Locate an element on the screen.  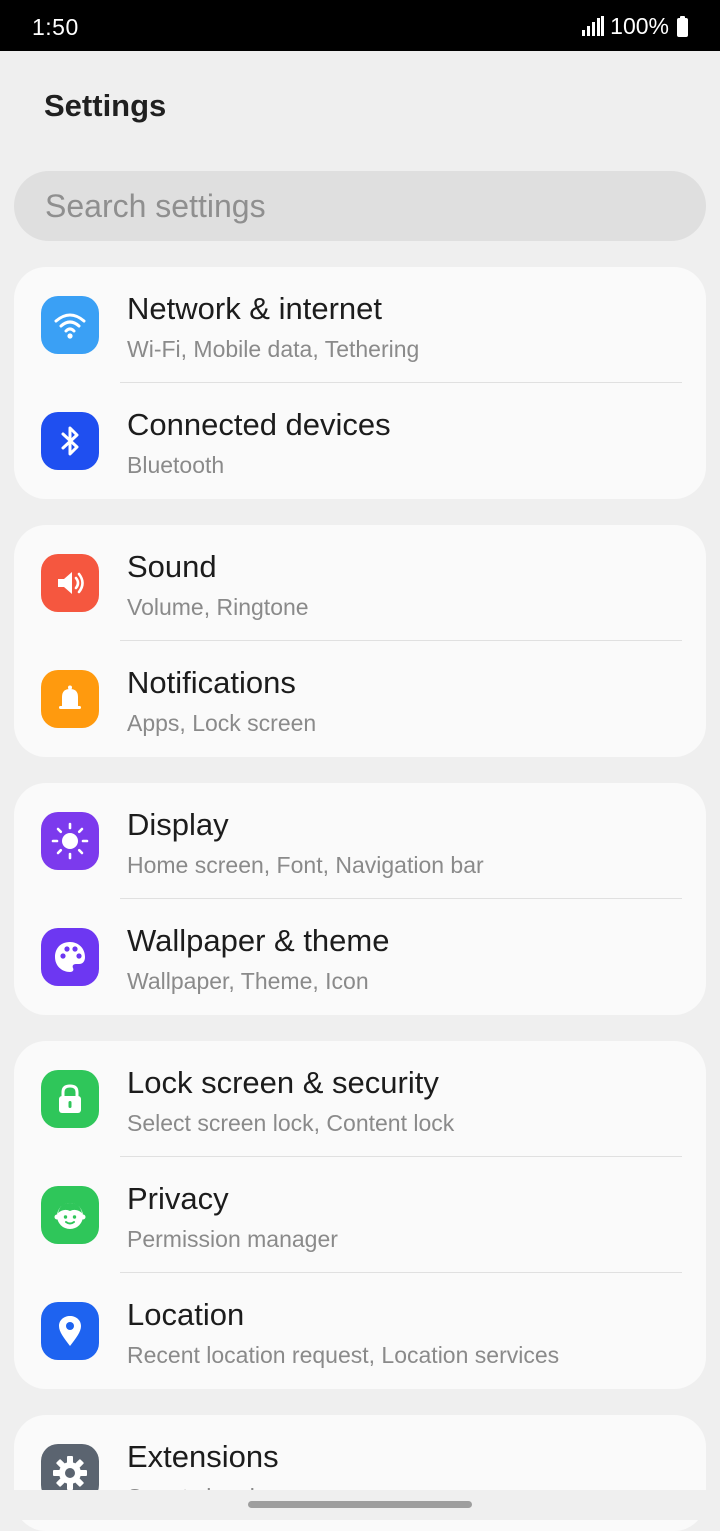
wifi-icon is located at coordinates (70, 325).